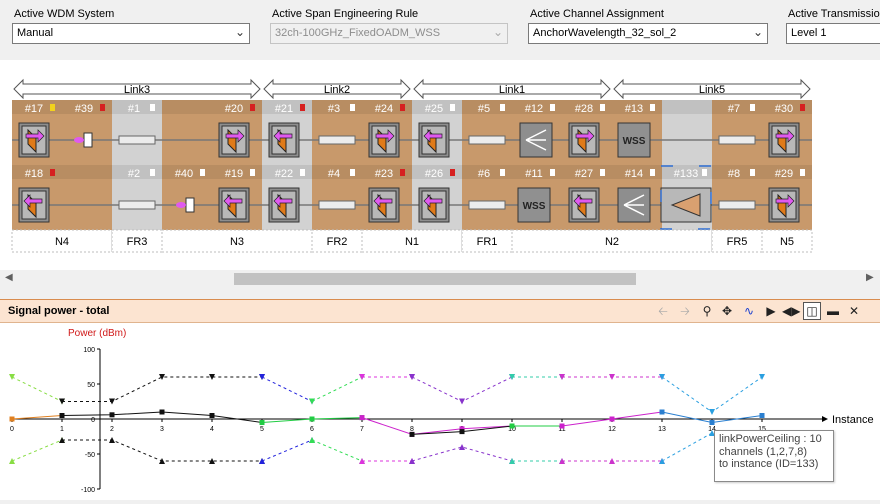 The height and width of the screenshot is (504, 880). Describe the element at coordinates (389, 33) in the screenshot. I see `span-rule-select: 32ch-100GHz_FixedOADM_WSS ⌄` at that location.